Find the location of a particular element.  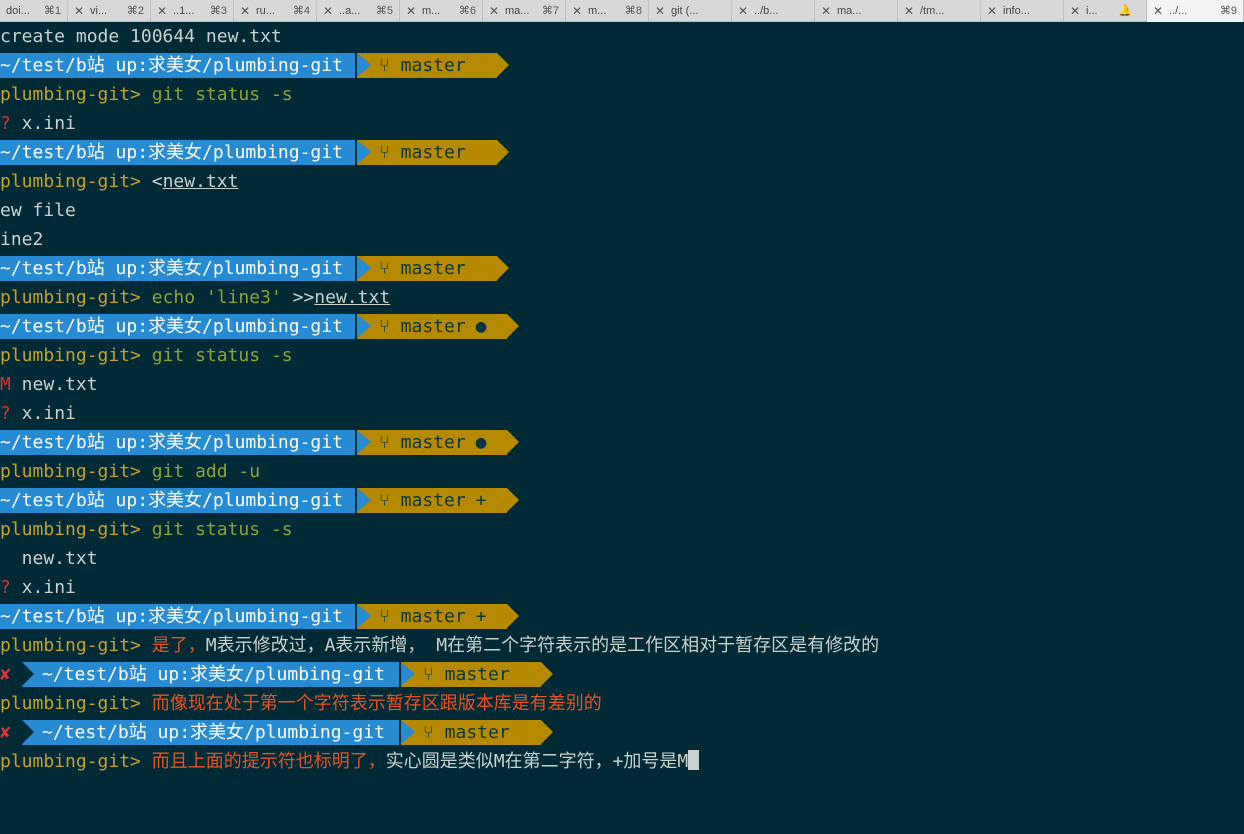

powerline-prompt: ✘ ~/test/b站 up:求美女/plumbing-git ⑂ master is located at coordinates (622, 674).